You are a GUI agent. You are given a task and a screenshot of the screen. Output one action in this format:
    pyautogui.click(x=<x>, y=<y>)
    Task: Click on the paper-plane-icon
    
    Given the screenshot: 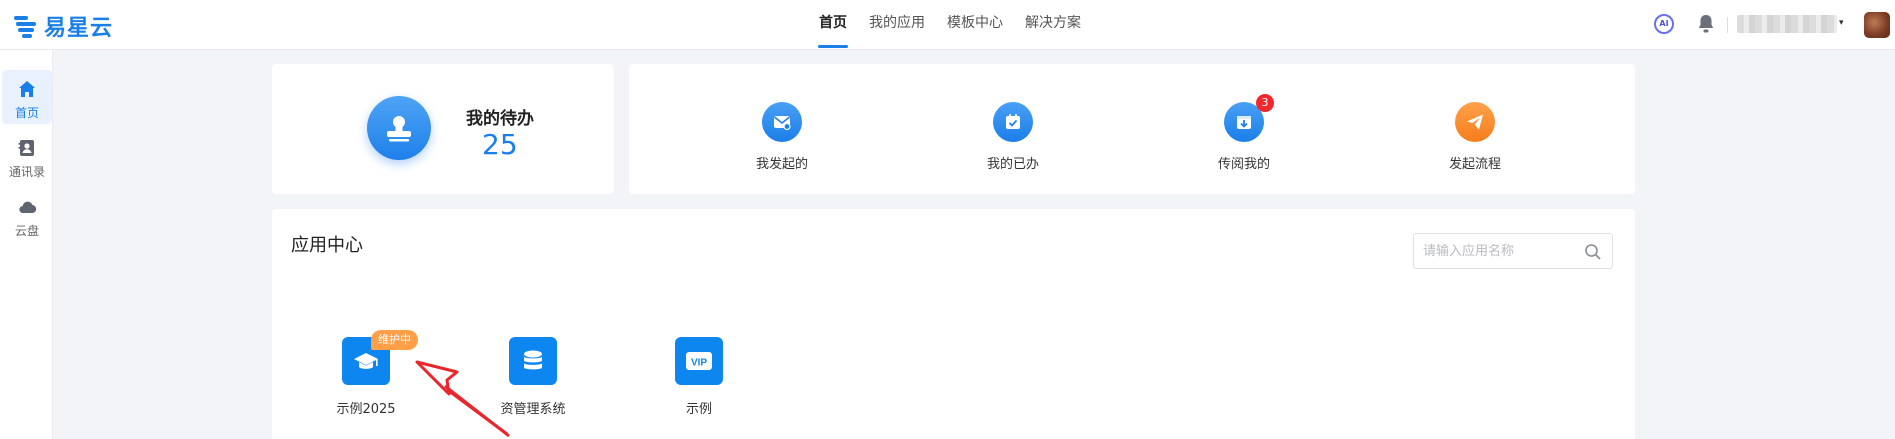 What is the action you would take?
    pyautogui.click(x=1475, y=122)
    